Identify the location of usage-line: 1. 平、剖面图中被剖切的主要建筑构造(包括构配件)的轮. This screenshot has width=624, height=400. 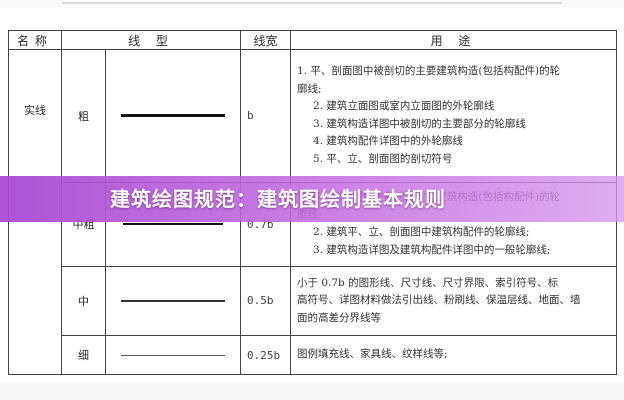
(429, 71).